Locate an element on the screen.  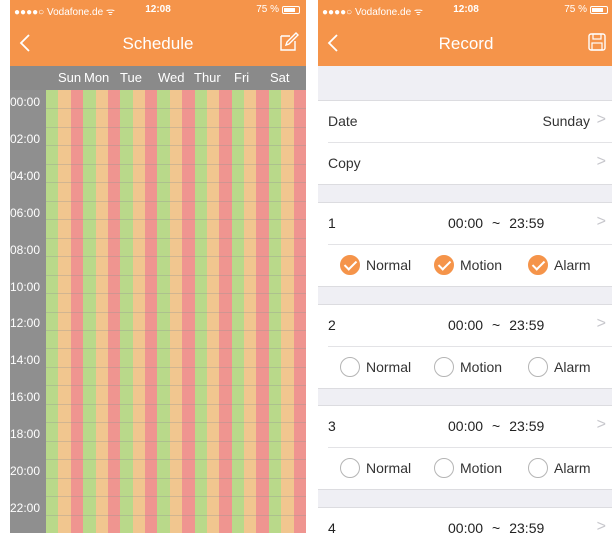
record-schedule-1: 1 00:00 ~23:59 > Normal Motion Alarm is located at coordinates (465, 244).